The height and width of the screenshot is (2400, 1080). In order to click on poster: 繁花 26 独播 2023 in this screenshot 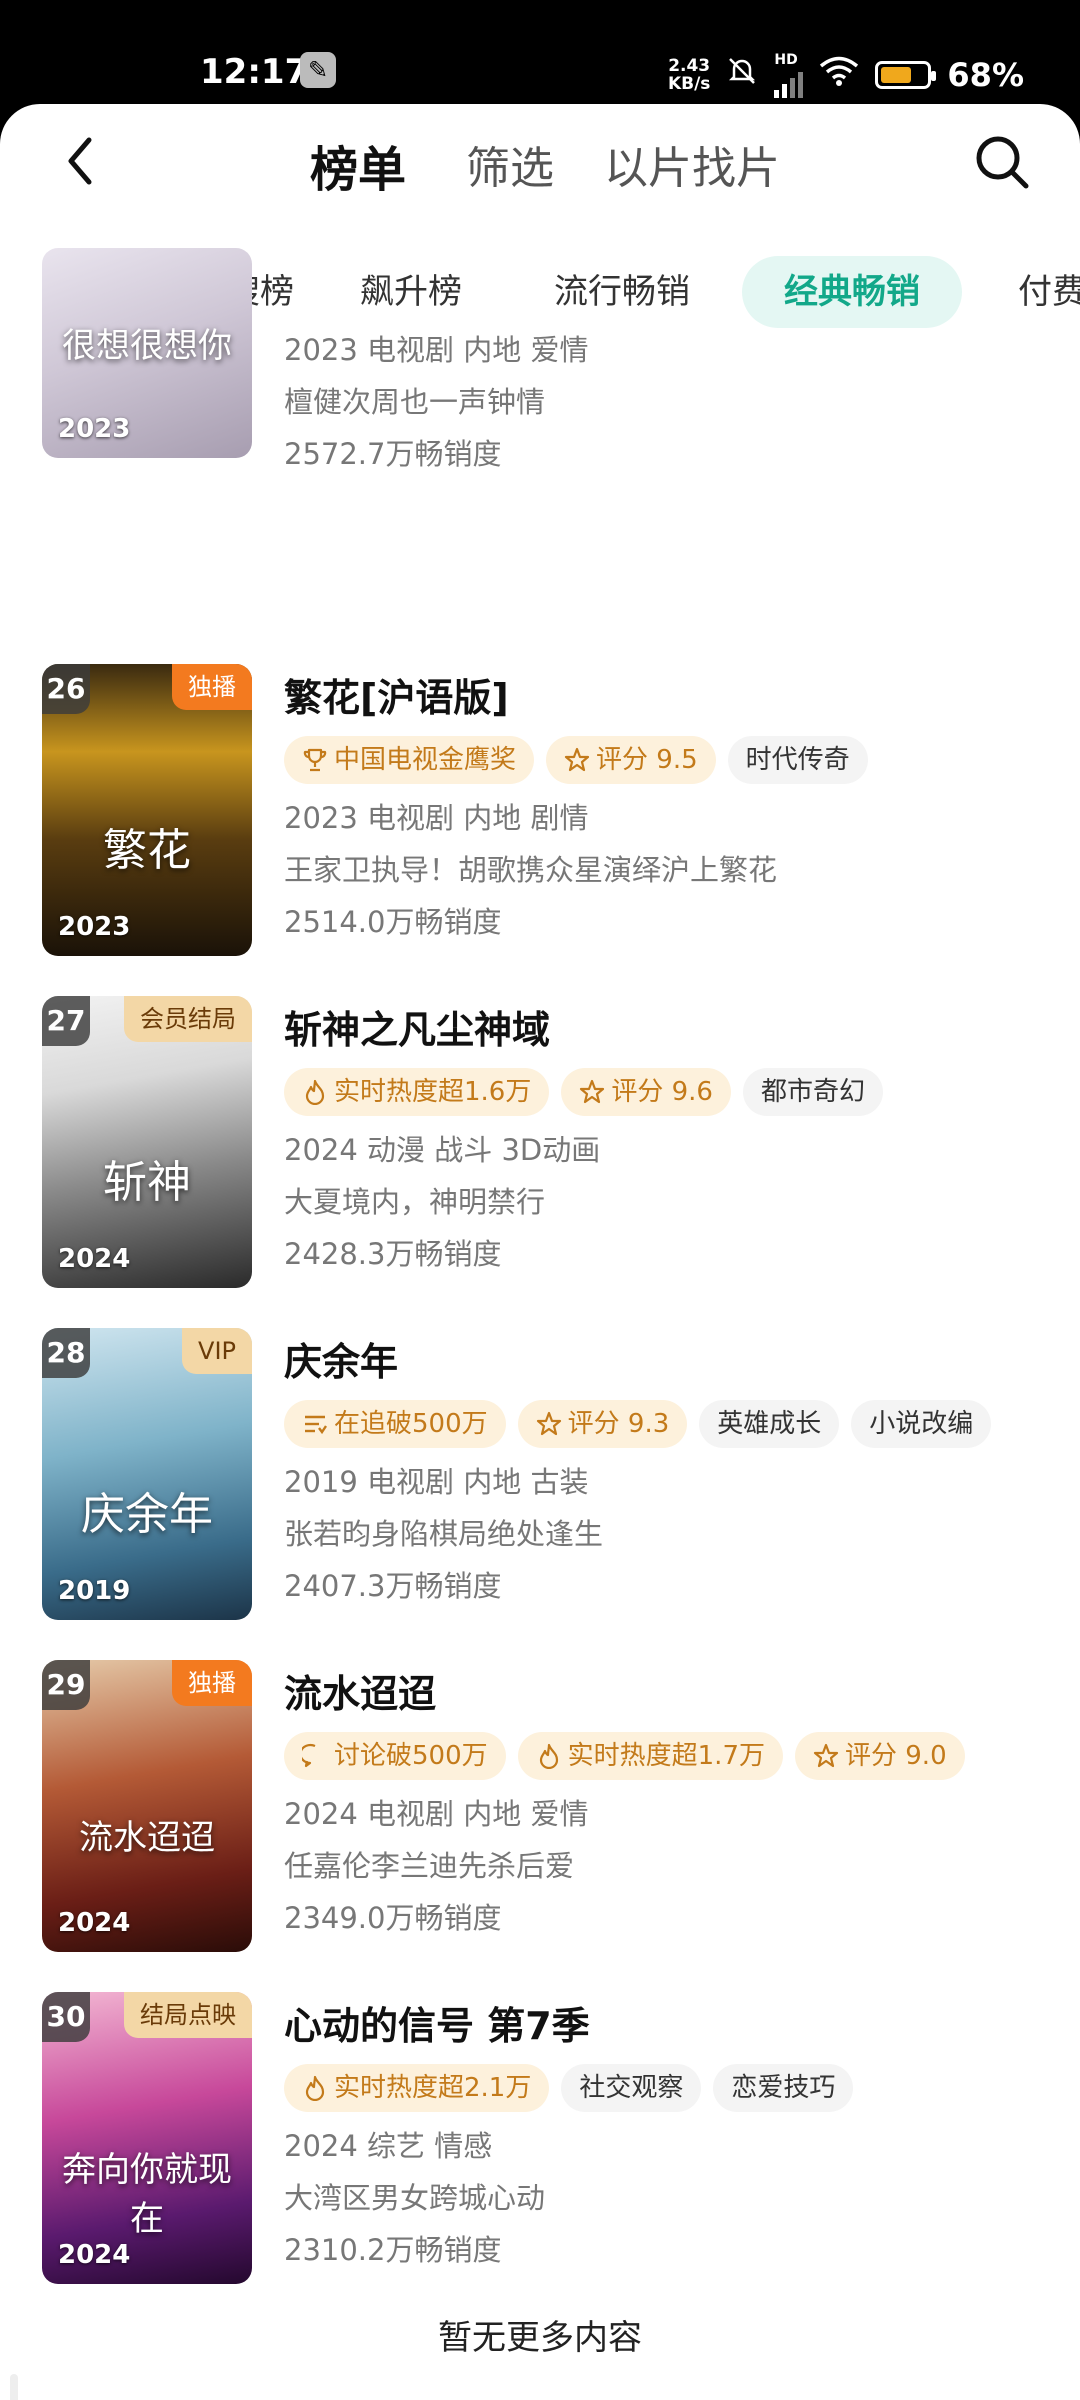, I will do `click(147, 810)`.